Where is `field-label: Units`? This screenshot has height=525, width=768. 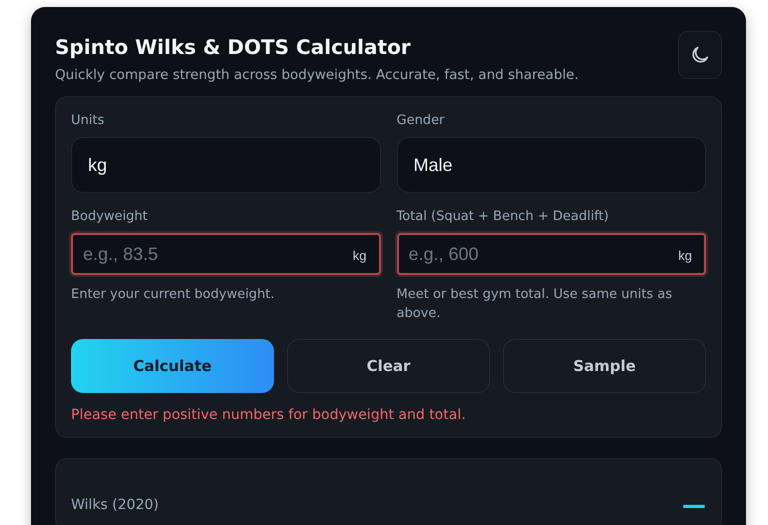 field-label: Units is located at coordinates (88, 120).